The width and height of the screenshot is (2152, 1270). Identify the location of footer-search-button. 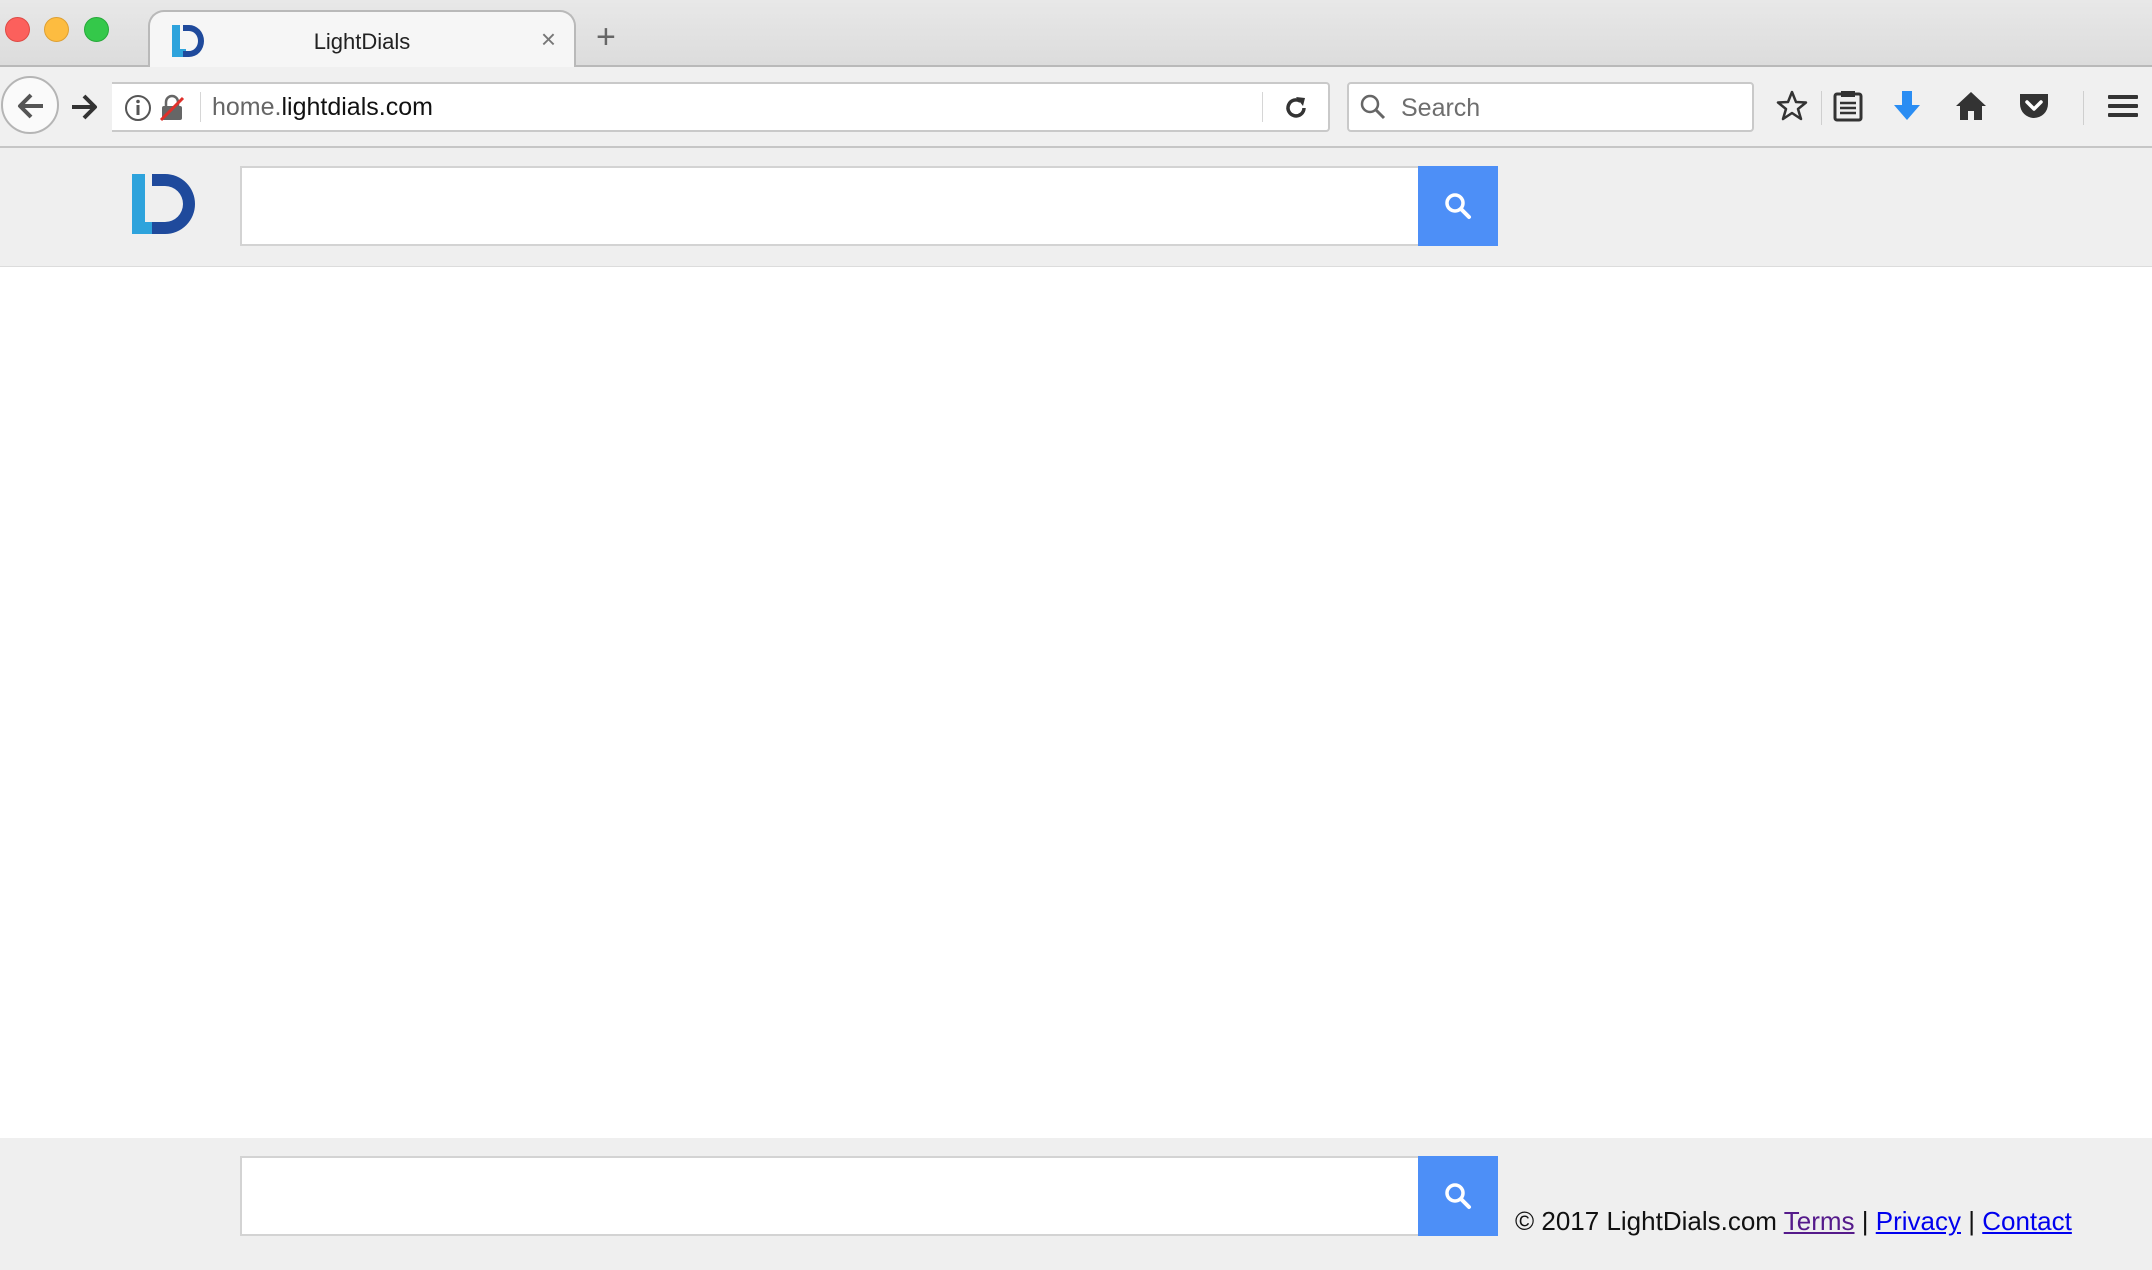
(1458, 1196).